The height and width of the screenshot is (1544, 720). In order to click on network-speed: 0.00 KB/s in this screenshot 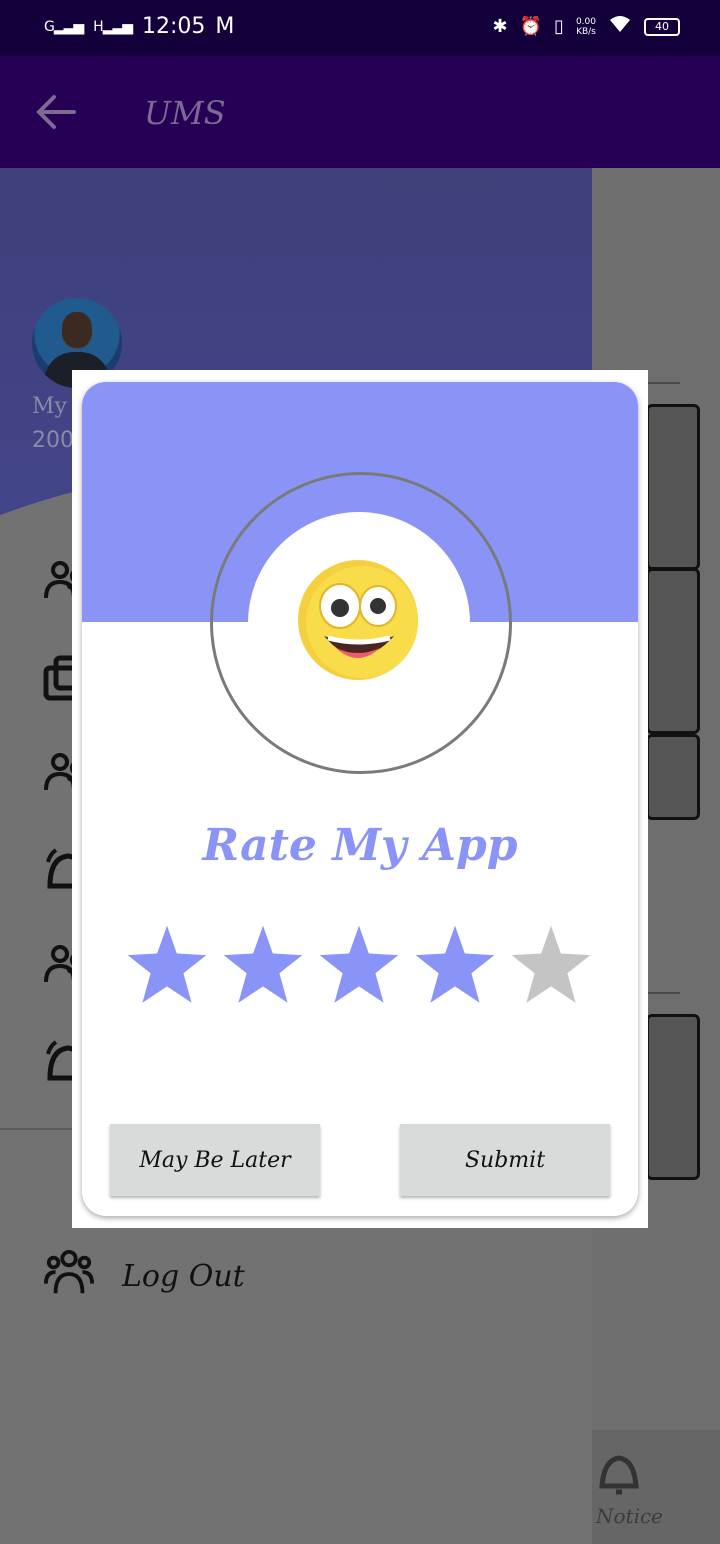, I will do `click(585, 26)`.